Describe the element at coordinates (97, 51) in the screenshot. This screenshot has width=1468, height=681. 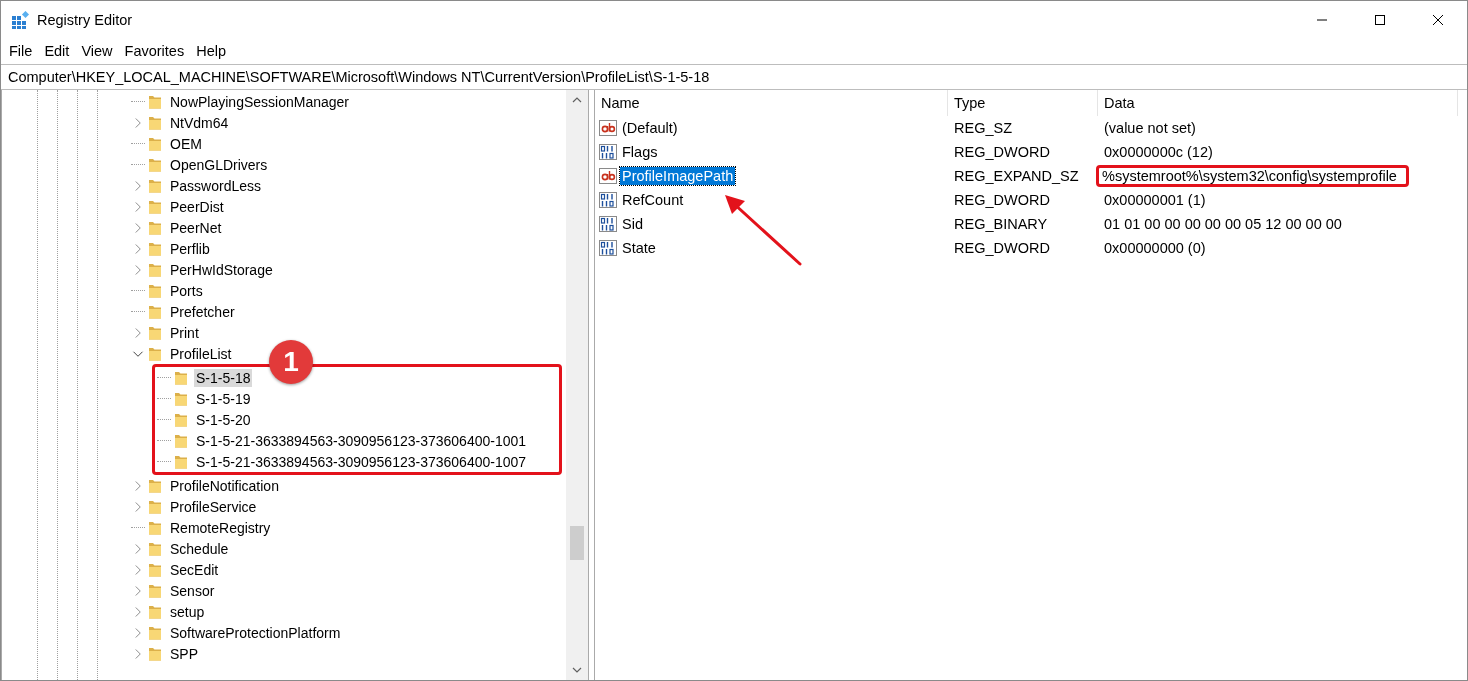
I see `menu-item: View` at that location.